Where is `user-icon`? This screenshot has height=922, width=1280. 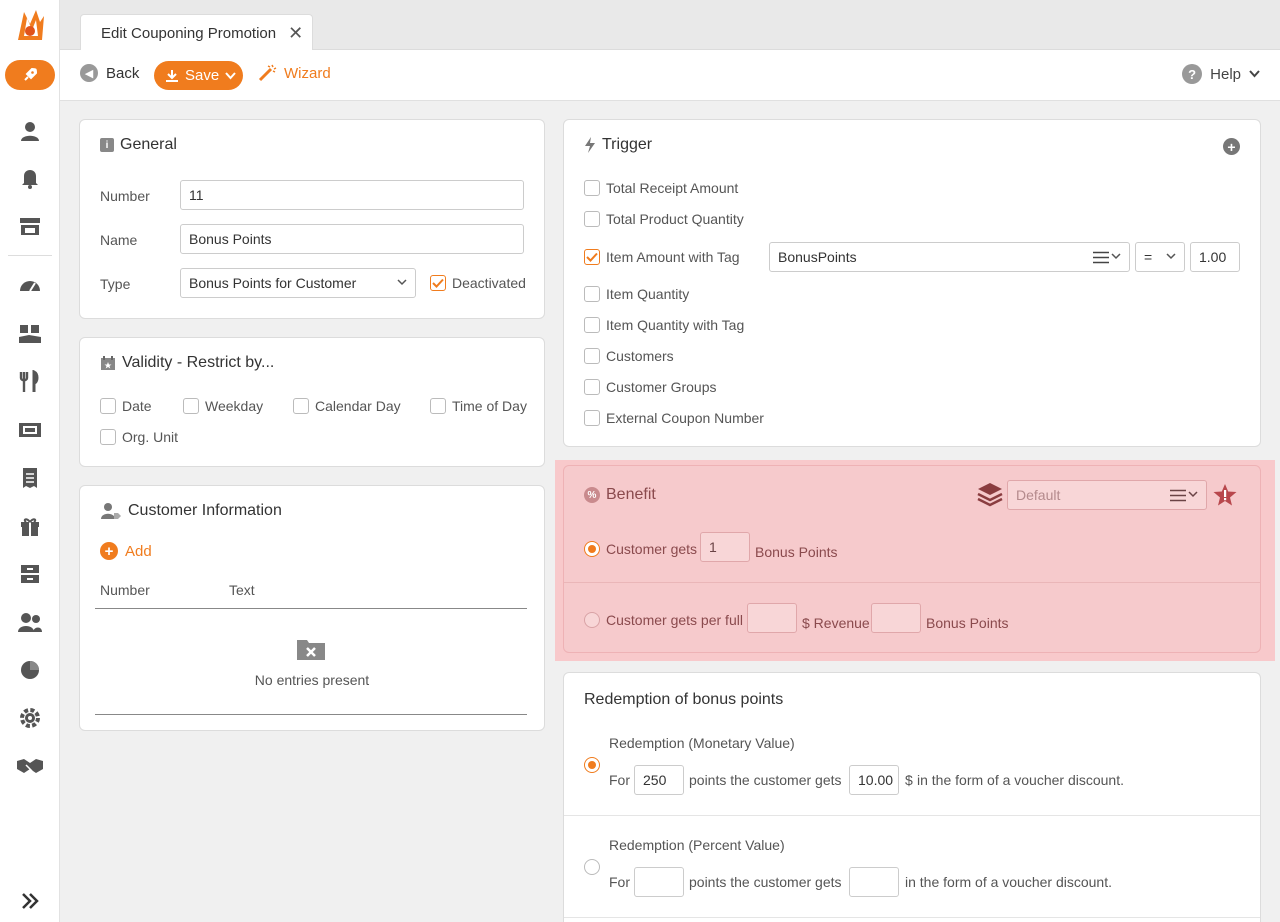 user-icon is located at coordinates (30, 131).